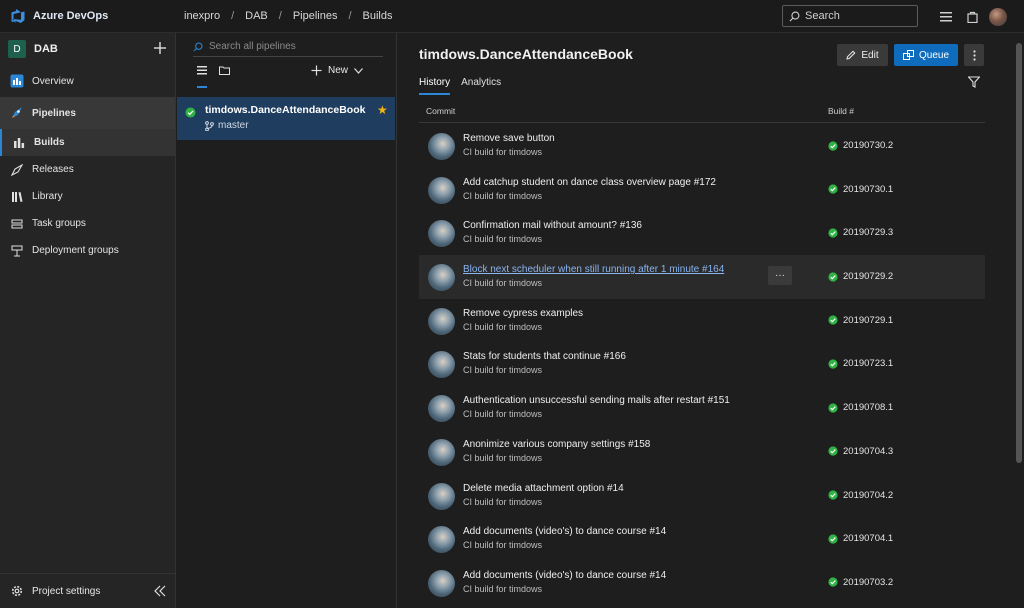 The image size is (1024, 608). What do you see at coordinates (841, 111) in the screenshot?
I see `column-header-build: Build #` at bounding box center [841, 111].